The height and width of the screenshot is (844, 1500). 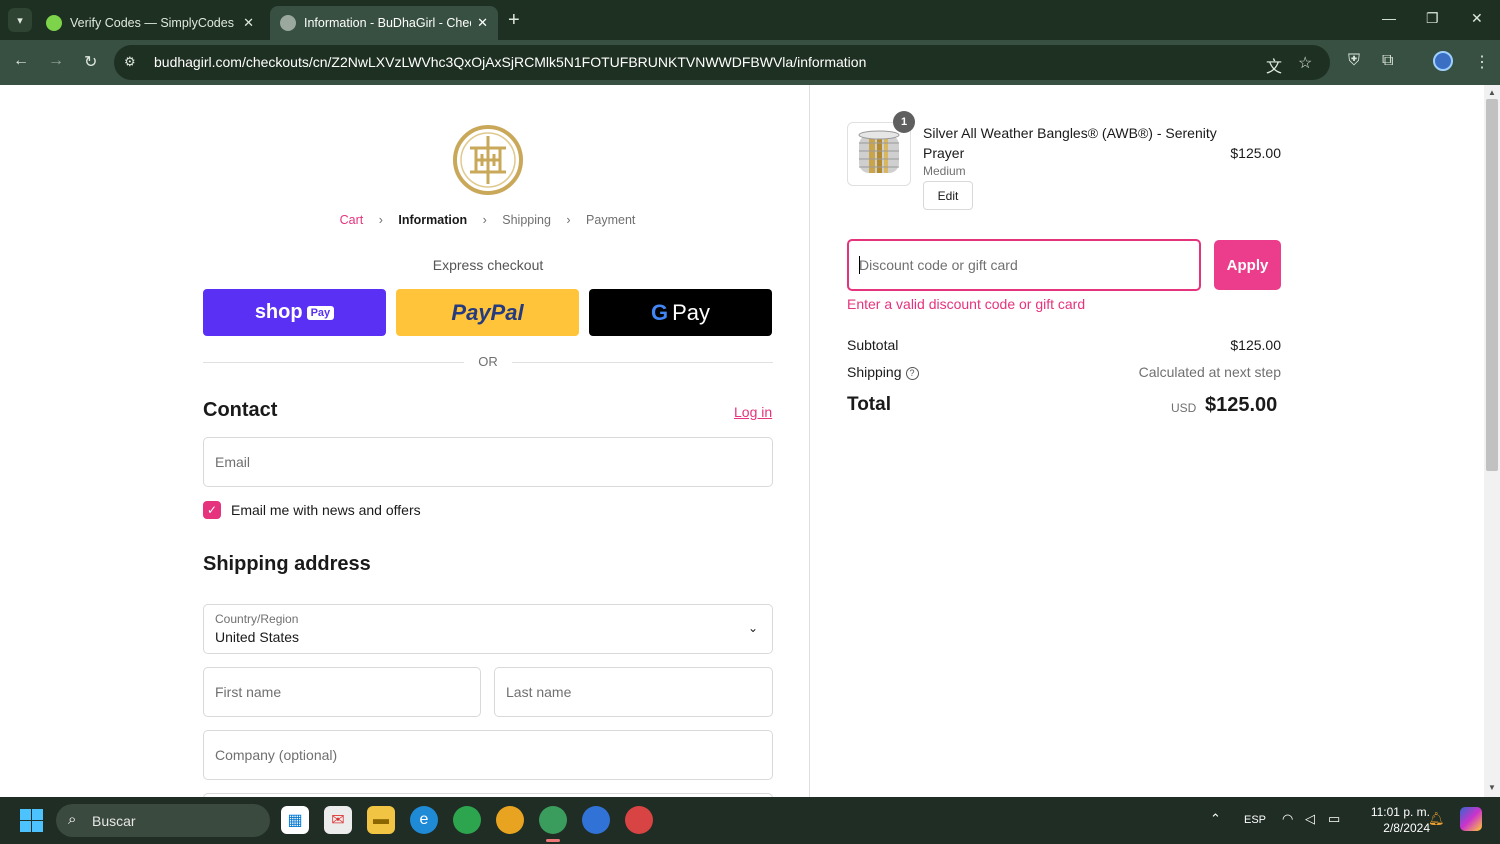 What do you see at coordinates (659, 312) in the screenshot?
I see `google-g-icon: G` at bounding box center [659, 312].